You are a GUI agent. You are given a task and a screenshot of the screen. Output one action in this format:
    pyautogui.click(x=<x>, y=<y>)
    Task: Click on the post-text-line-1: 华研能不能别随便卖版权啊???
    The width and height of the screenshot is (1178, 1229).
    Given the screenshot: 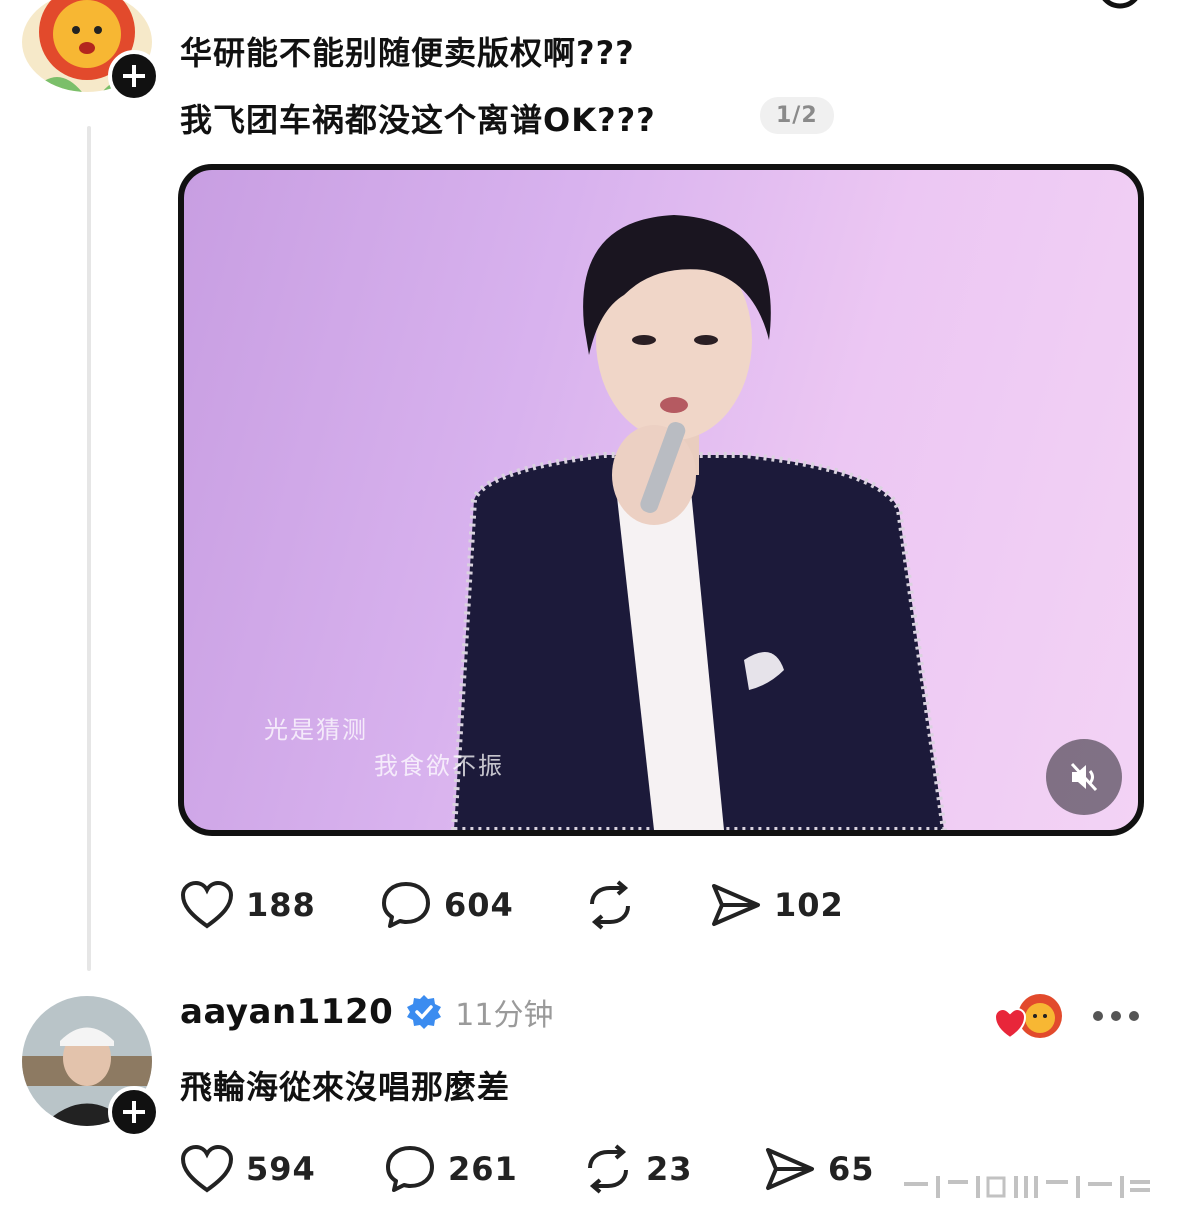 What is the action you would take?
    pyautogui.click(x=407, y=53)
    